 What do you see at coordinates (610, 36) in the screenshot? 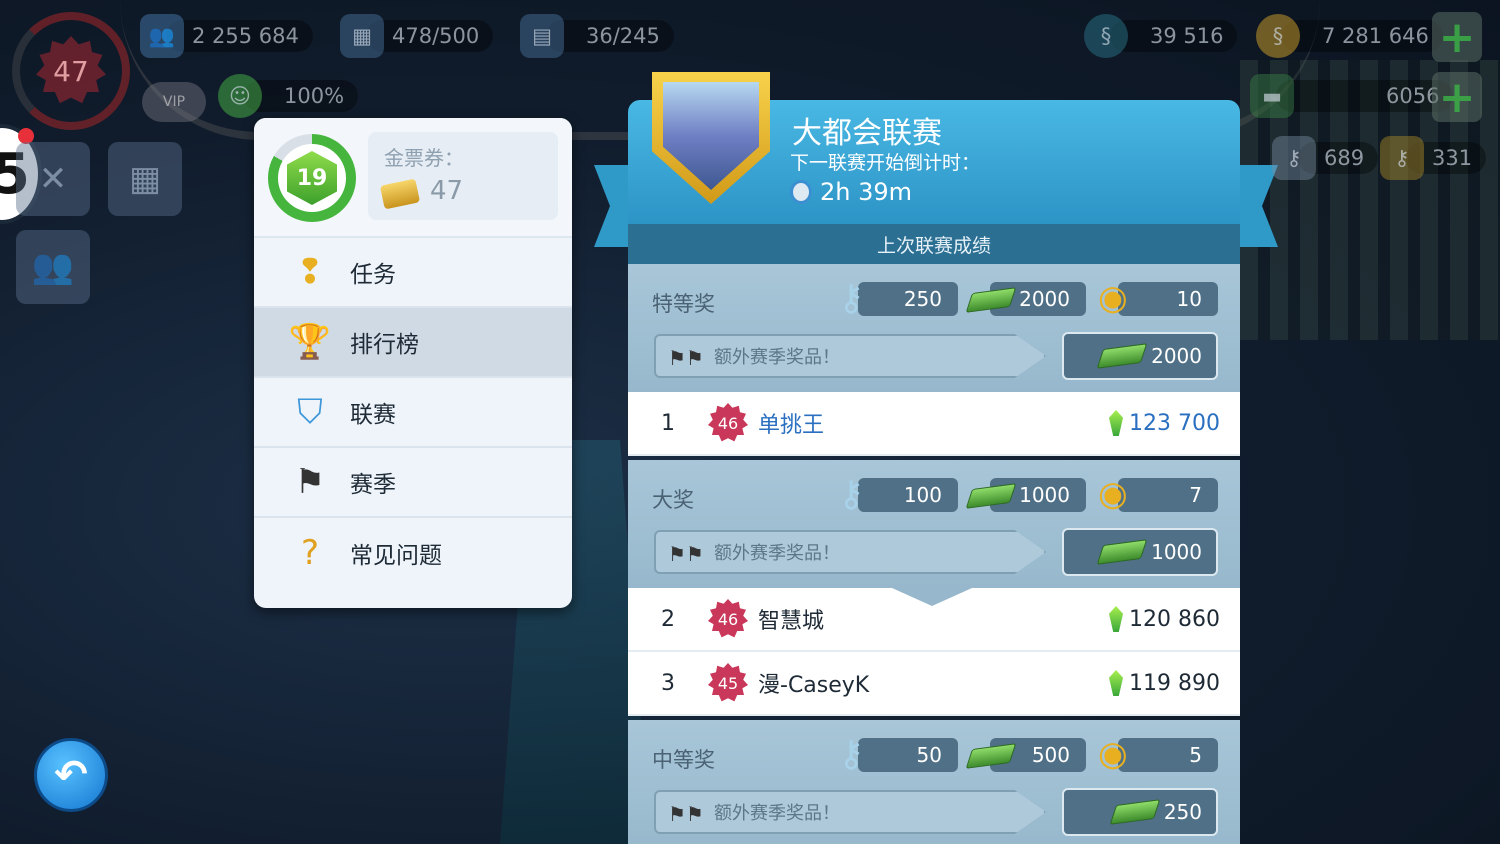
I see `vehicles-value: 36/245` at bounding box center [610, 36].